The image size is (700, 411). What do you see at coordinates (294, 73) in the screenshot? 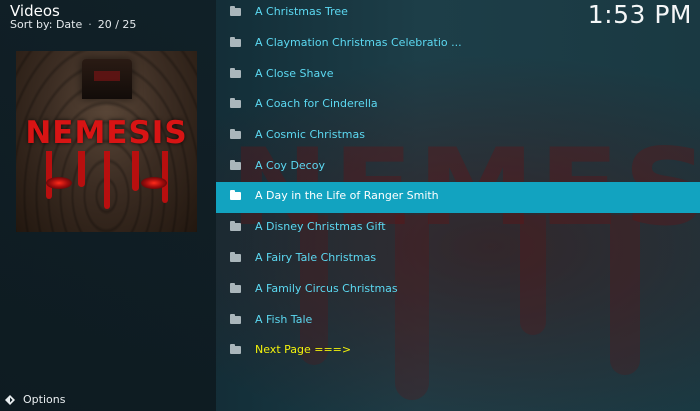
I see `list-item-label: A Close Shave` at bounding box center [294, 73].